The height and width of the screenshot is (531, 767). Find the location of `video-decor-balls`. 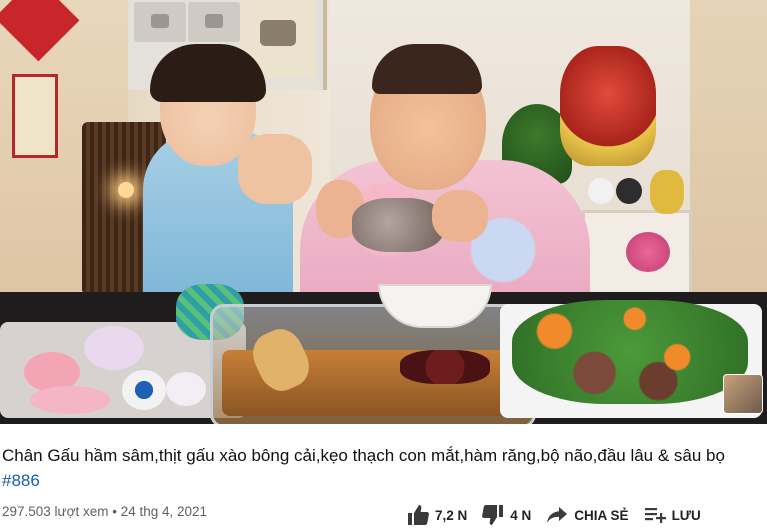

video-decor-balls is located at coordinates (601, 191).